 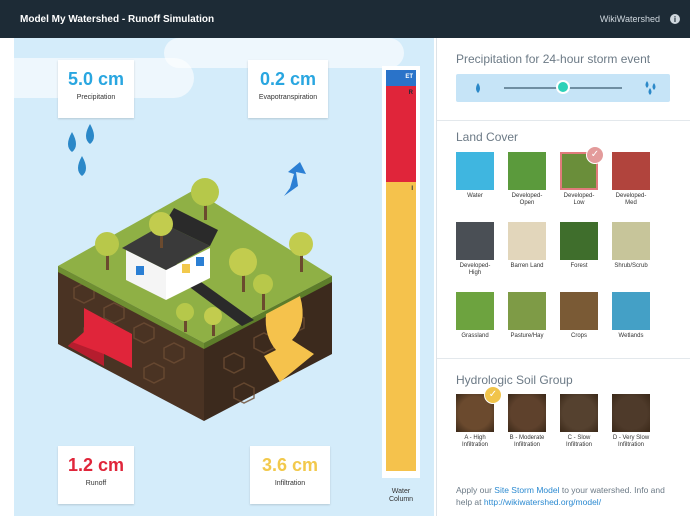 I want to click on site-storm-model-link: Site Storm Model, so click(x=526, y=490).